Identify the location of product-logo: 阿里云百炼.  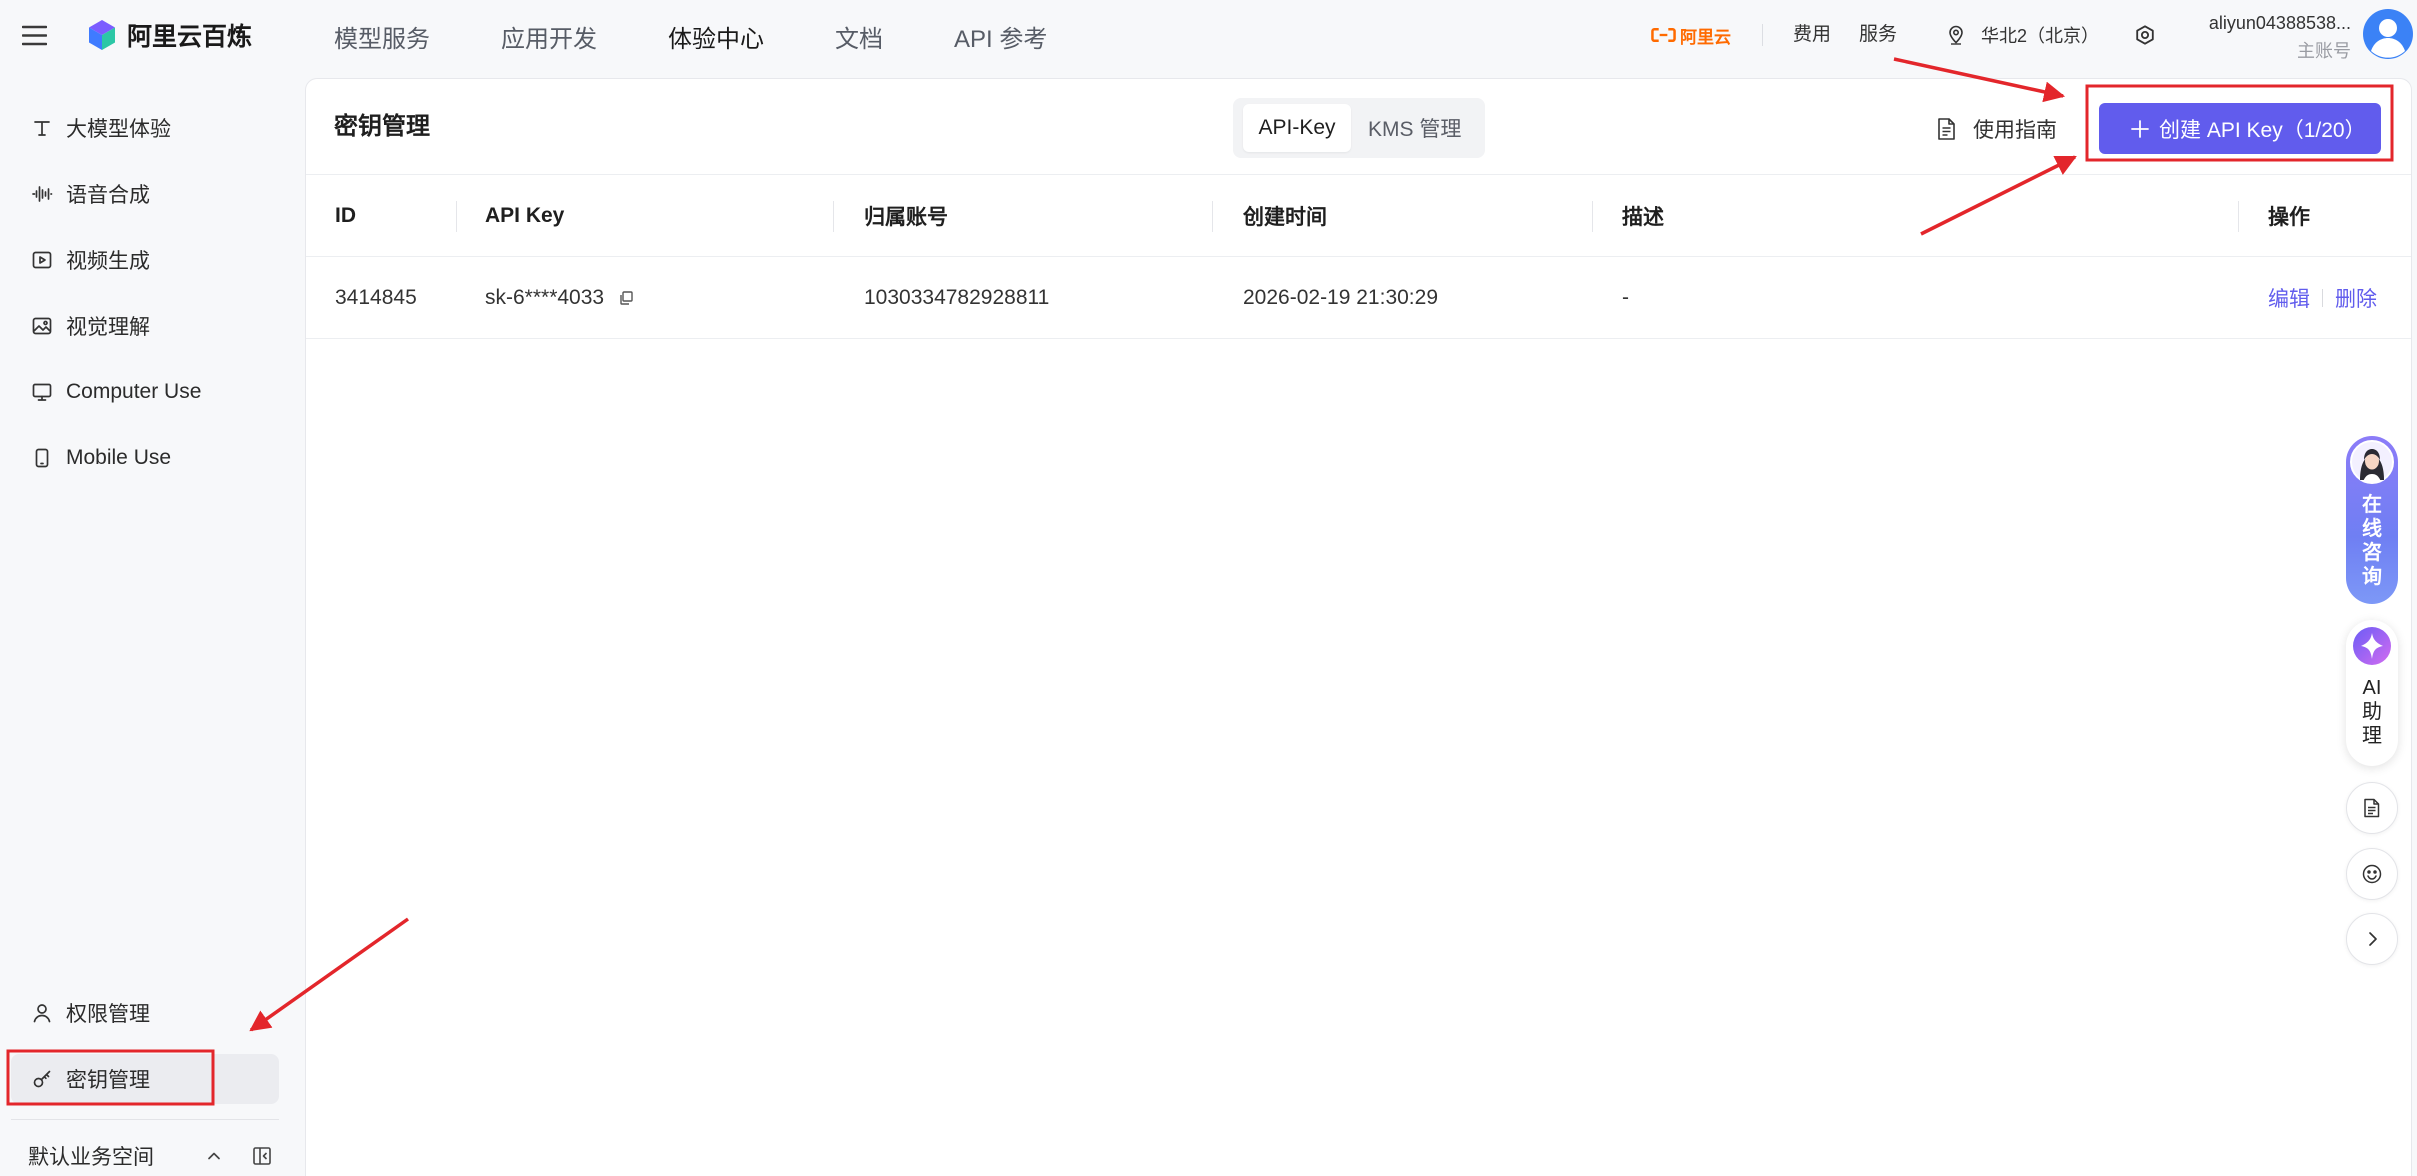
(168, 35).